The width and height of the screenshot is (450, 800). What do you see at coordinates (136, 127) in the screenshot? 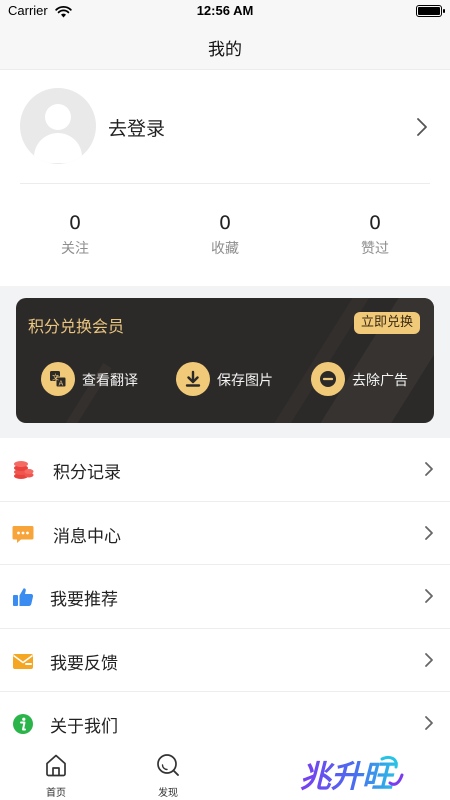
I see `login-link: 去登录` at bounding box center [136, 127].